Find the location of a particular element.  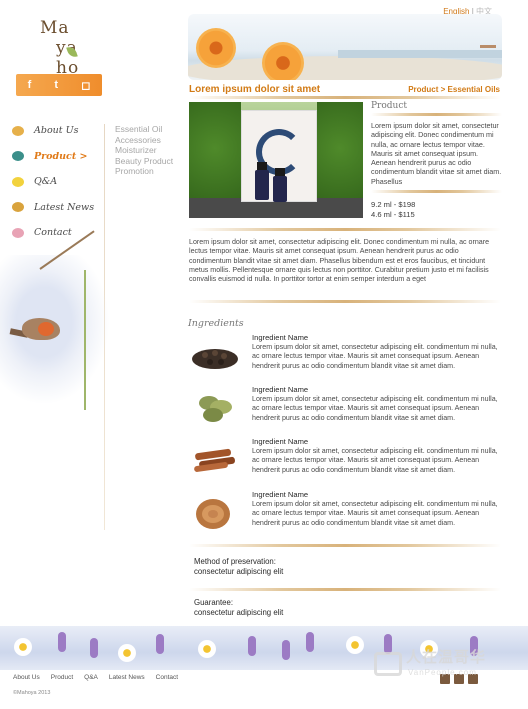

watermark-title: 人在温哥华 is located at coordinates (446, 657).